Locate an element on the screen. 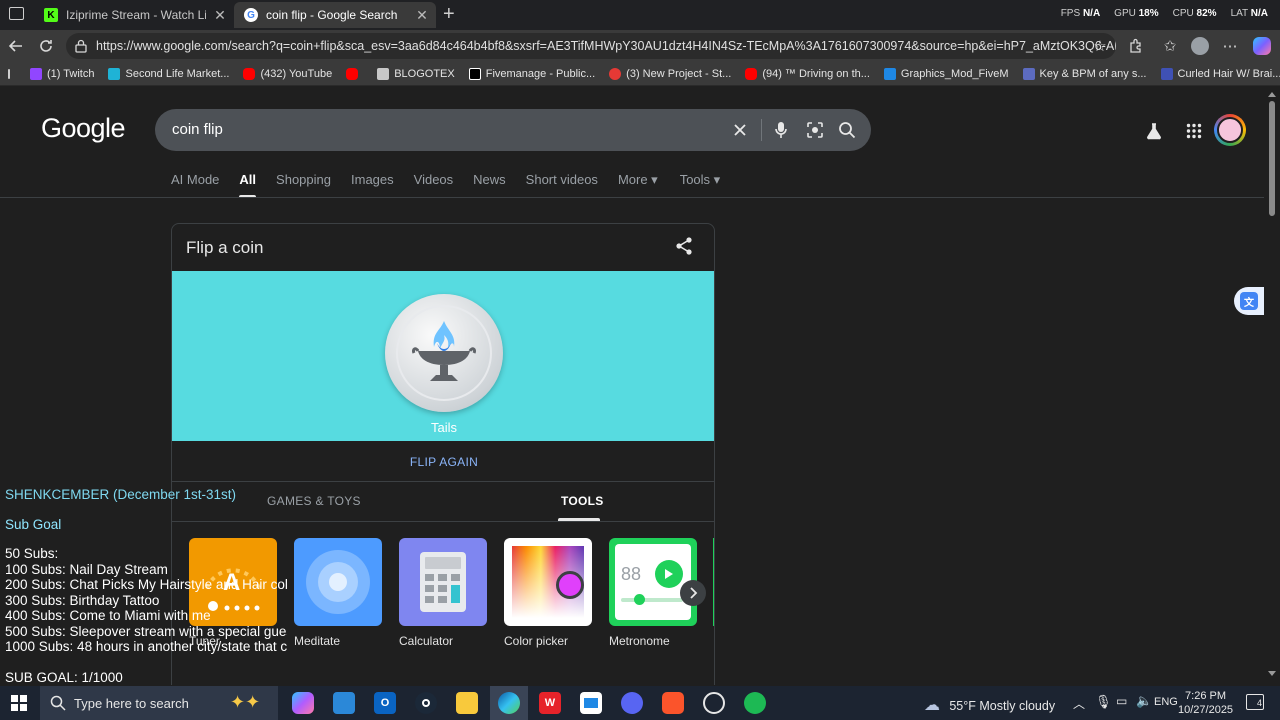 This screenshot has height=720, width=1280. carousel-next-button is located at coordinates (693, 593).